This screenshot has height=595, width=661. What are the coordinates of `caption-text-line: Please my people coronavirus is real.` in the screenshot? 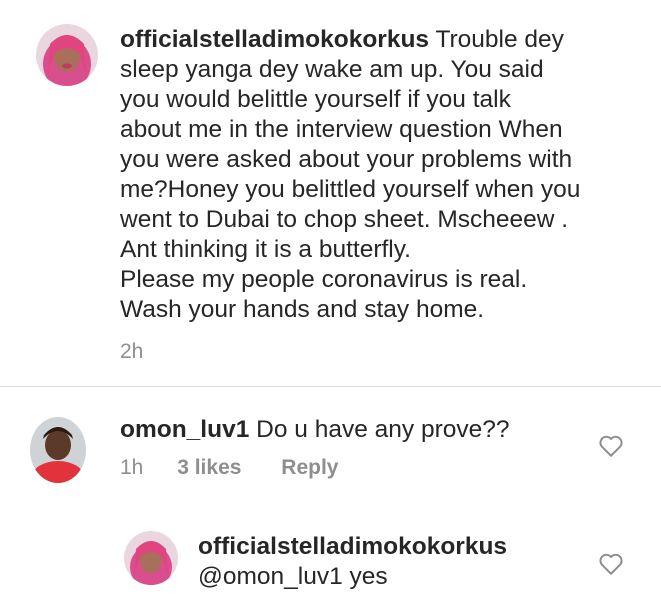 It's located at (324, 279).